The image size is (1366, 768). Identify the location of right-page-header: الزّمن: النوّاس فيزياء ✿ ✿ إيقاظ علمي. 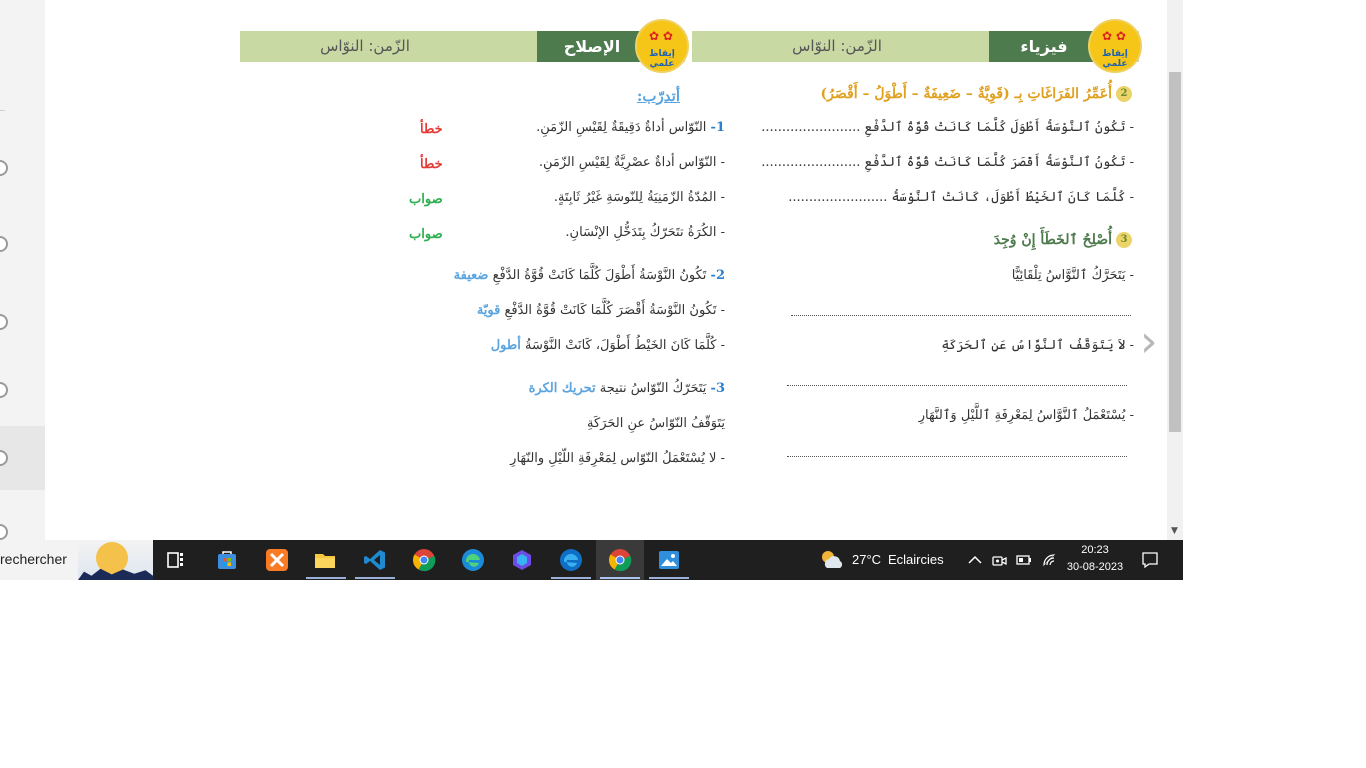
(917, 46).